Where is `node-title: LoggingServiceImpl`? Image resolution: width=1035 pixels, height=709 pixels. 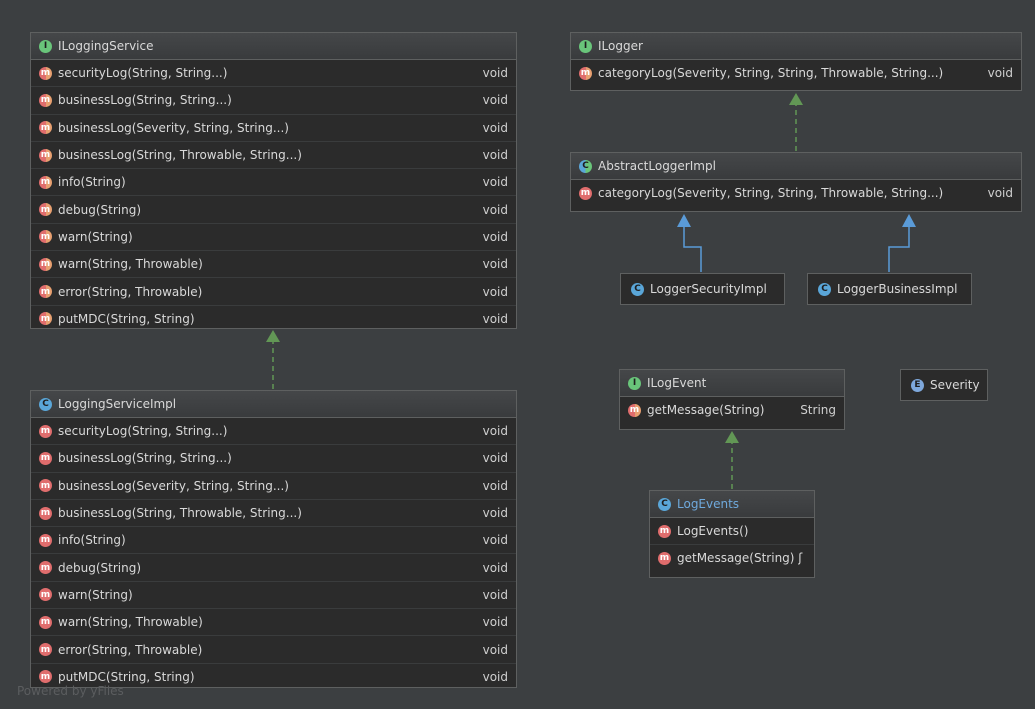 node-title: LoggingServiceImpl is located at coordinates (117, 404).